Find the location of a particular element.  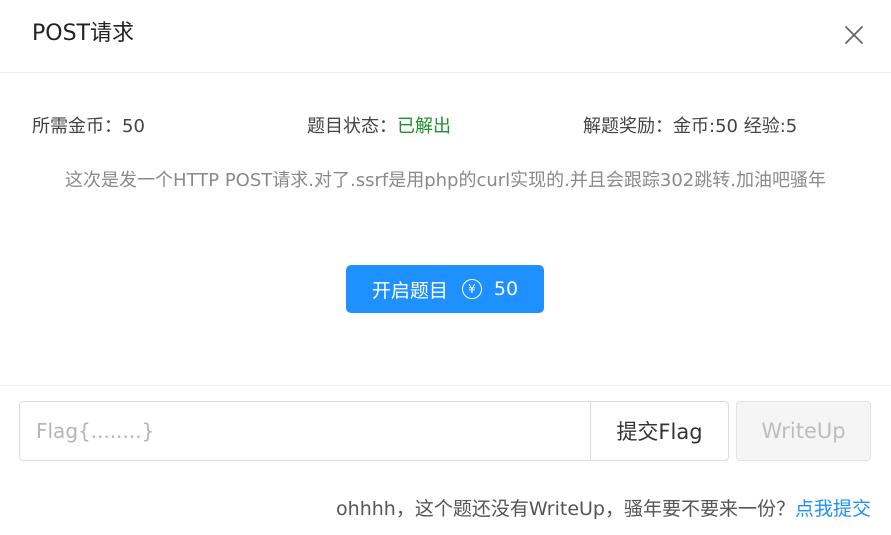

writeup-prompt-text: ohhhh，这个题还没有WriteUp，骚年要不要来一份？ is located at coordinates (565, 509).